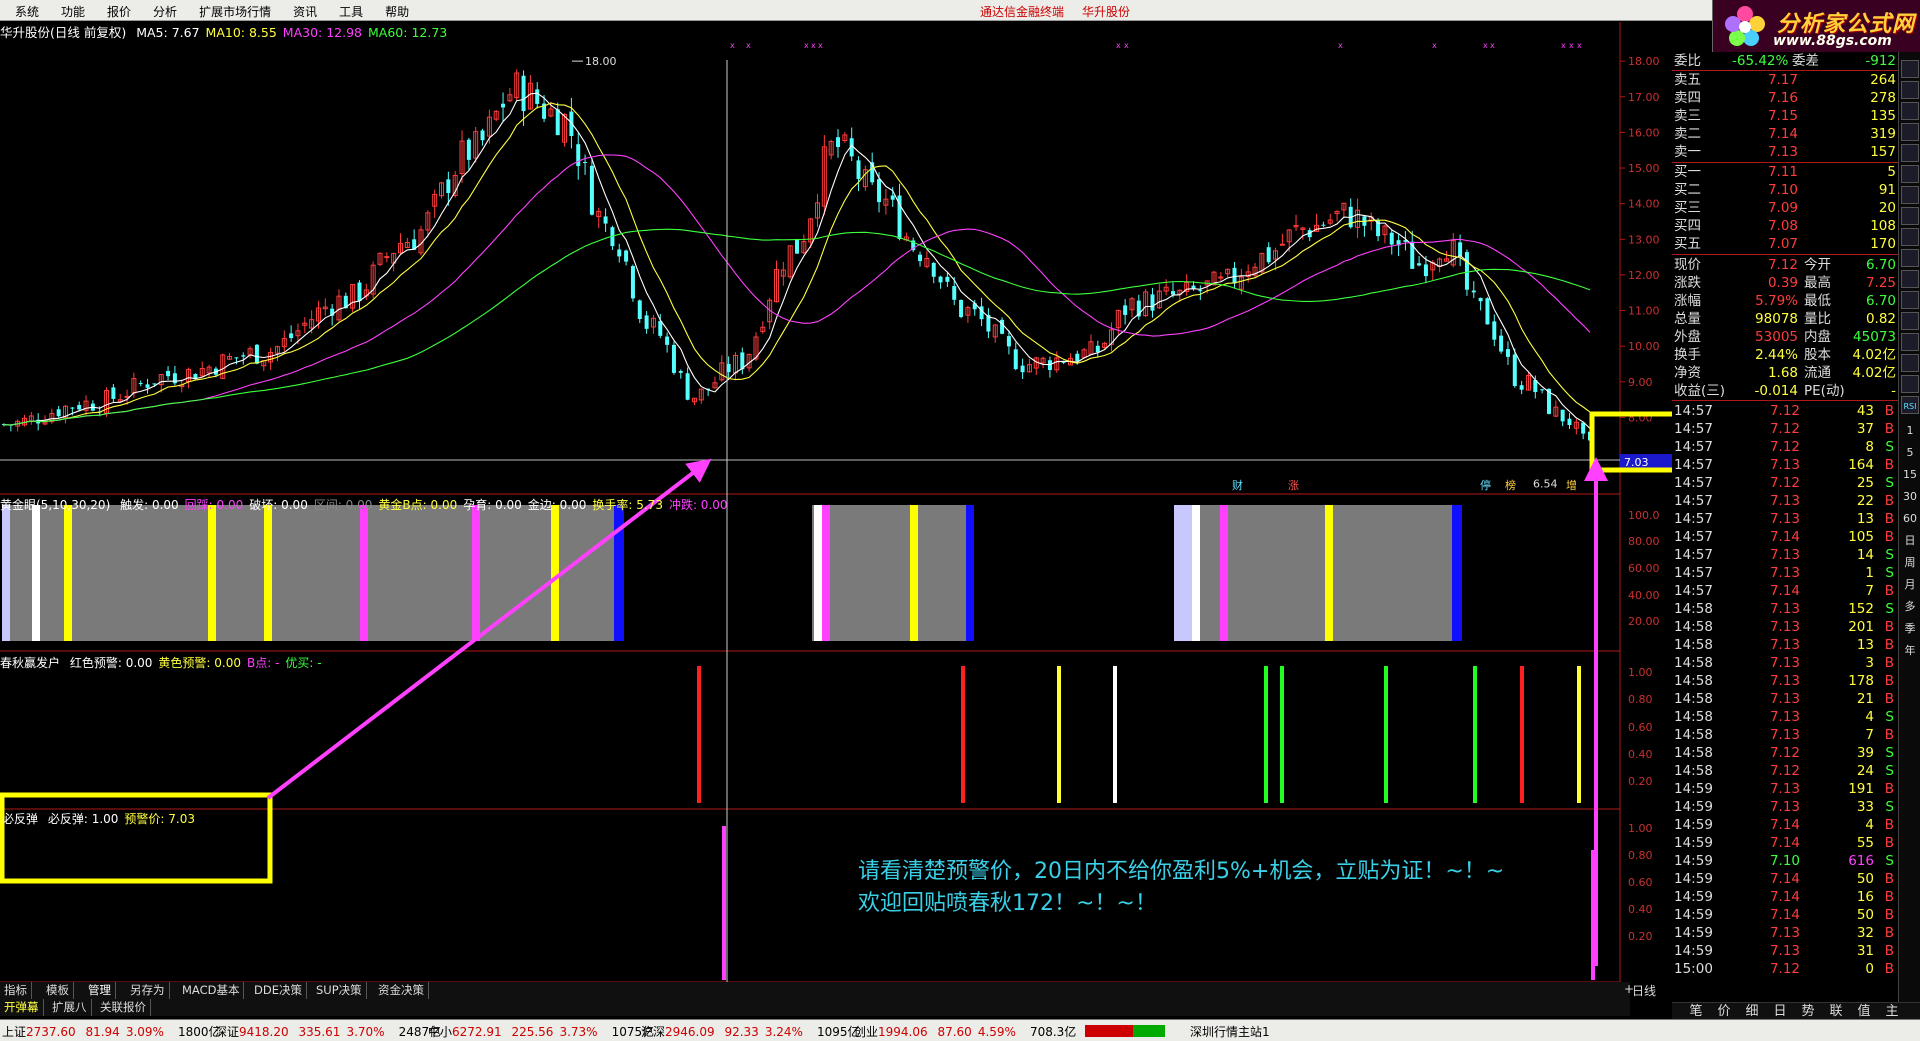 The image size is (1920, 1041). Describe the element at coordinates (1696, 1011) in the screenshot. I see `quote-tab: 笔` at that location.